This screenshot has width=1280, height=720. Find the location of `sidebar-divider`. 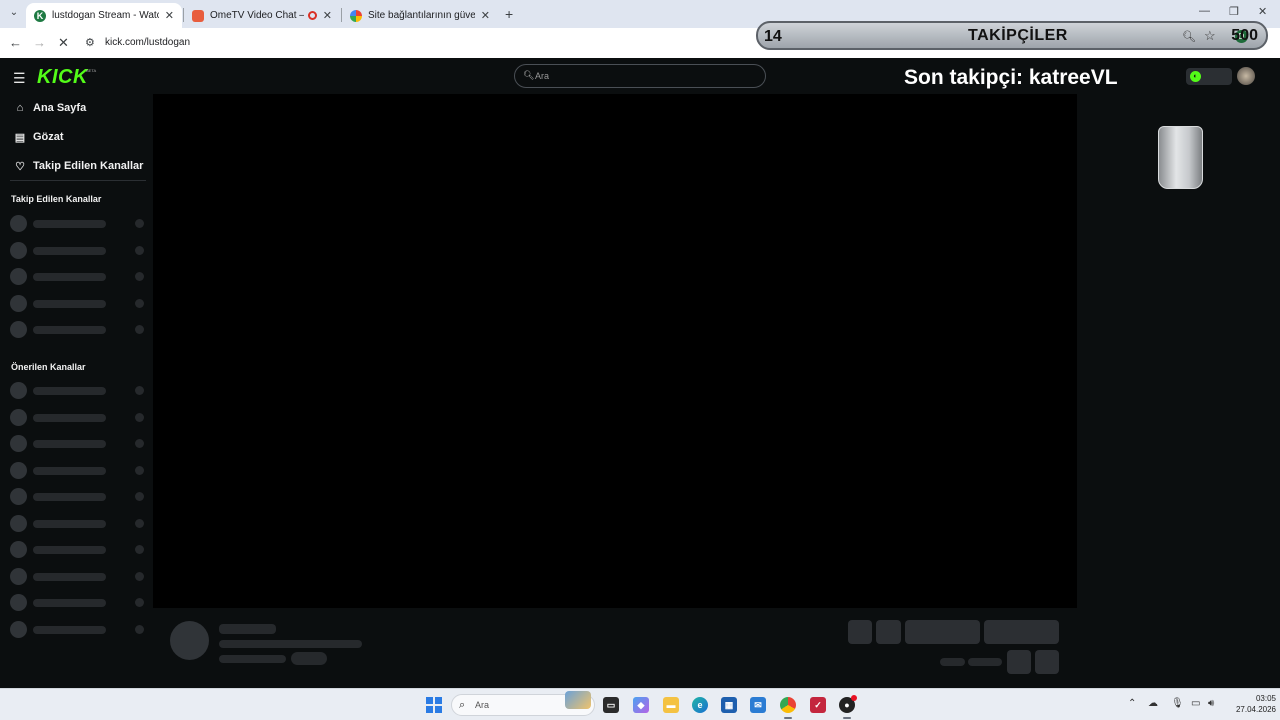

sidebar-divider is located at coordinates (78, 180).